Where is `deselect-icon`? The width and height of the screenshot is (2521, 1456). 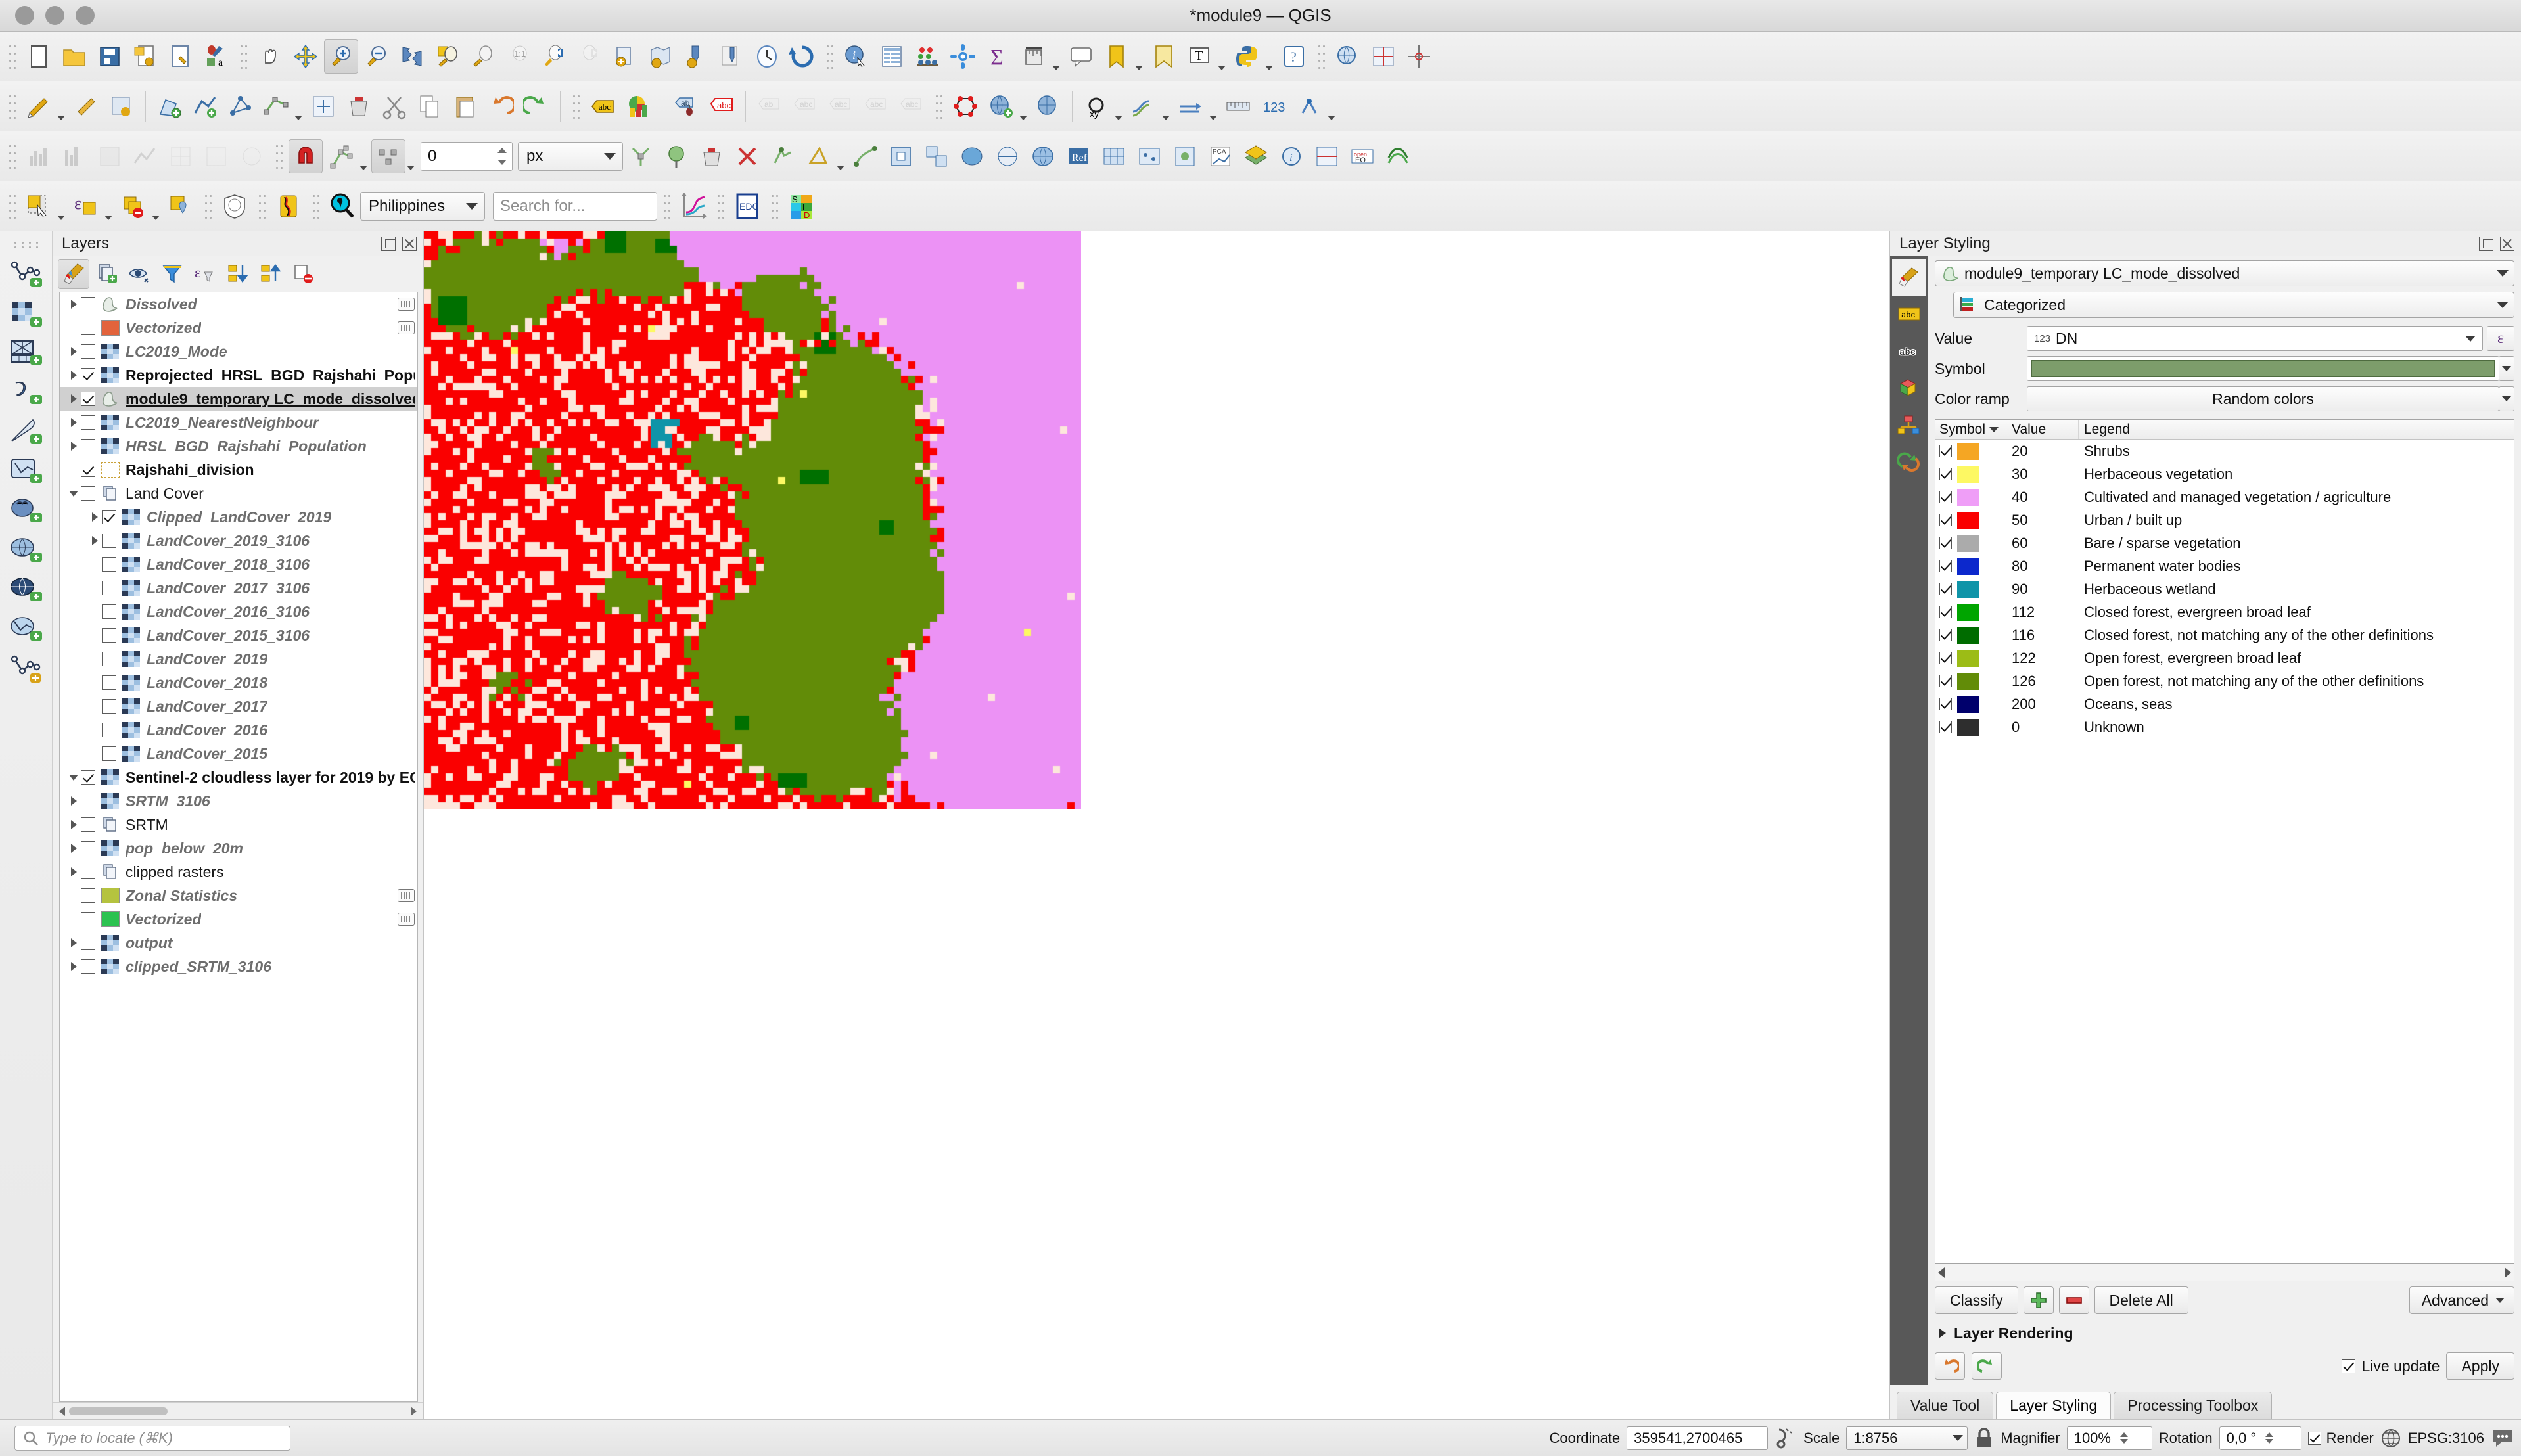
deselect-icon is located at coordinates (133, 206).